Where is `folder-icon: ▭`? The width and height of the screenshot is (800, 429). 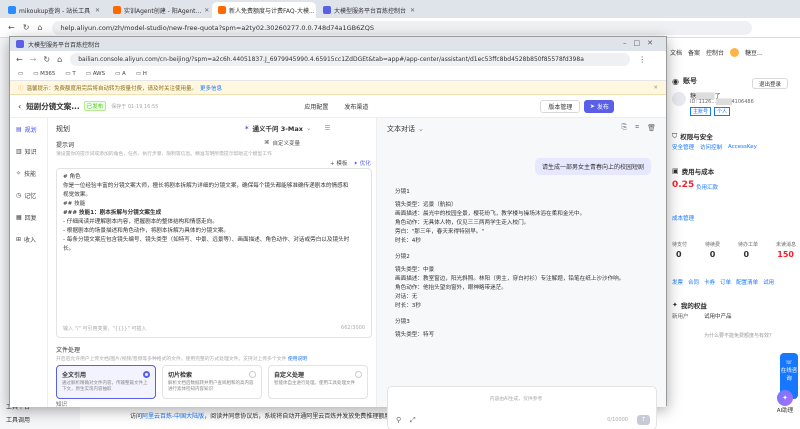 folder-icon: ▭ is located at coordinates (20, 74).